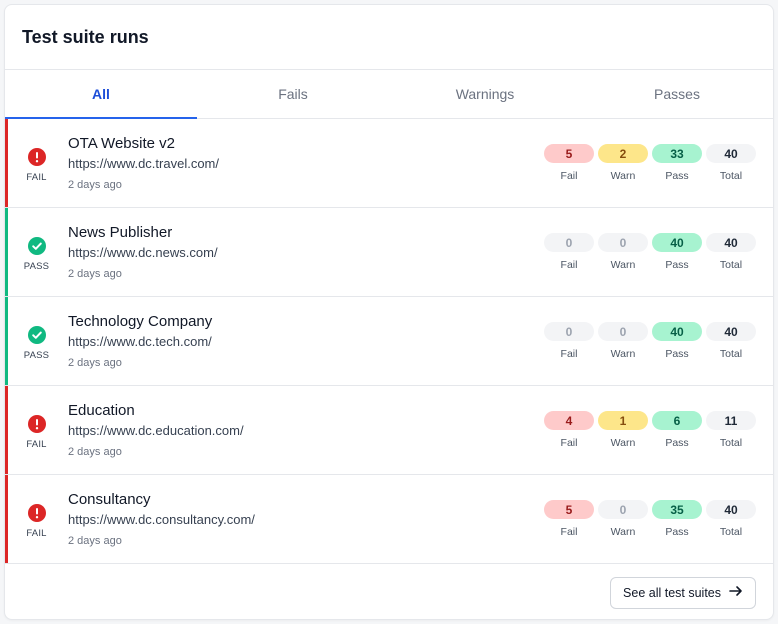  What do you see at coordinates (109, 499) in the screenshot?
I see `suite-name: Consultancy` at bounding box center [109, 499].